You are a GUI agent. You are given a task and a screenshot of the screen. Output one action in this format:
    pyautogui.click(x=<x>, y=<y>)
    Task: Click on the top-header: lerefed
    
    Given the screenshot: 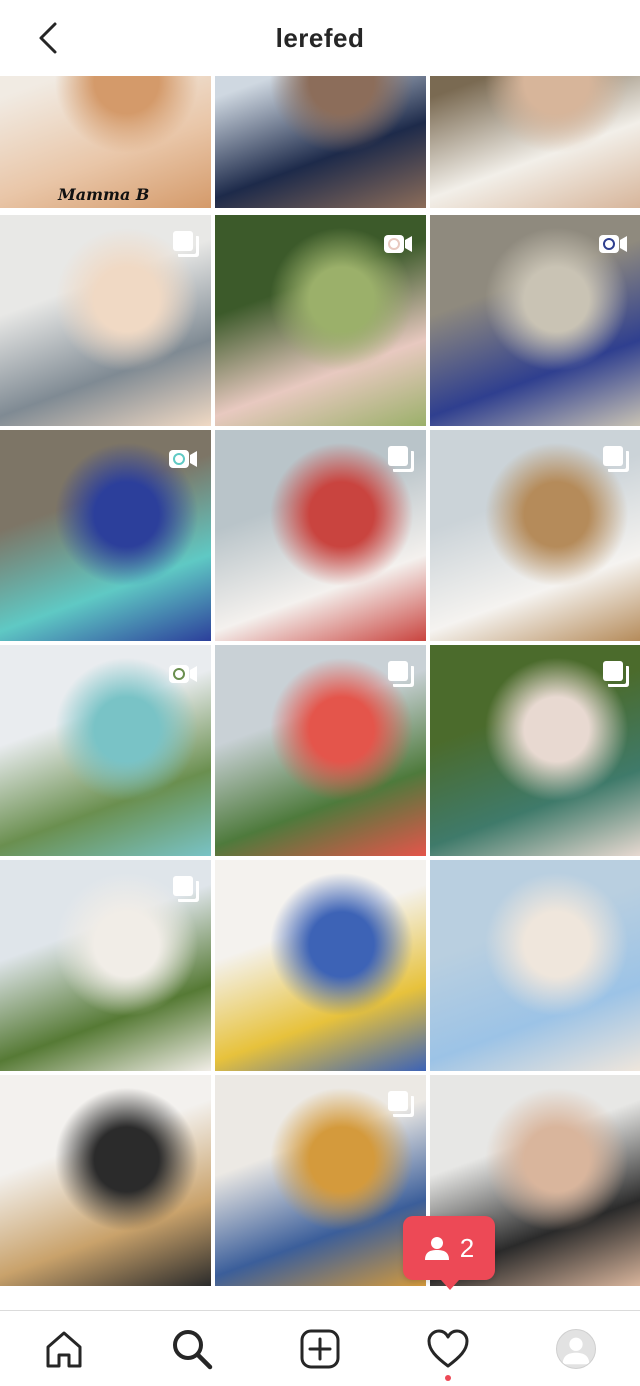 What is the action you would take?
    pyautogui.click(x=320, y=38)
    